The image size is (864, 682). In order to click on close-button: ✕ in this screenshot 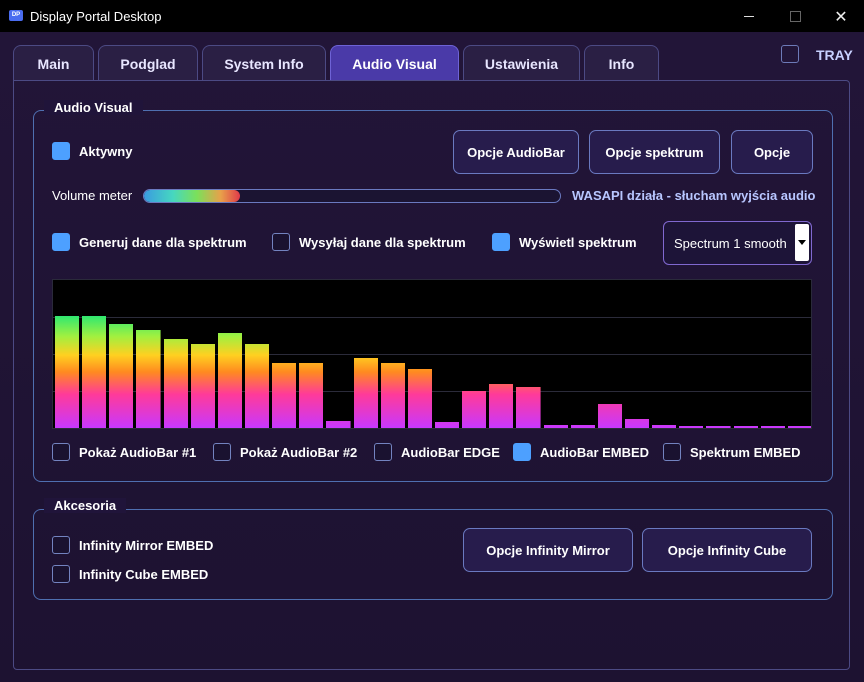, I will do `click(841, 16)`.